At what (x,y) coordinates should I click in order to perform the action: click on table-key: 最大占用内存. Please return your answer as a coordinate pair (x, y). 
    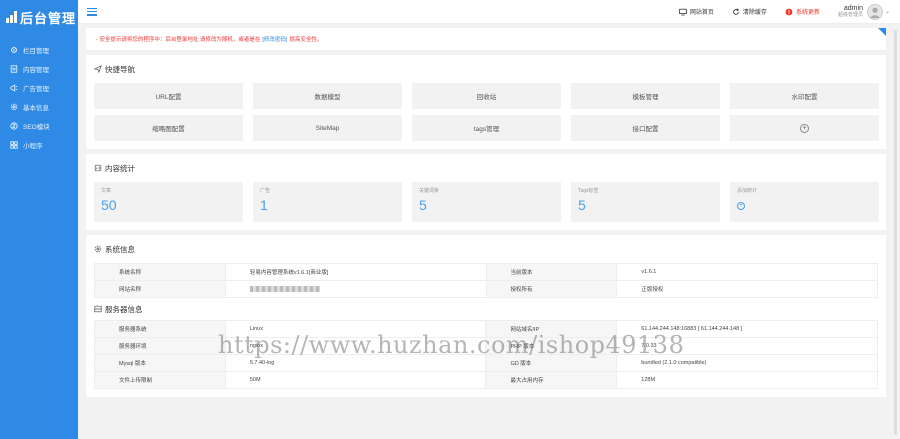
    Looking at the image, I should click on (551, 380).